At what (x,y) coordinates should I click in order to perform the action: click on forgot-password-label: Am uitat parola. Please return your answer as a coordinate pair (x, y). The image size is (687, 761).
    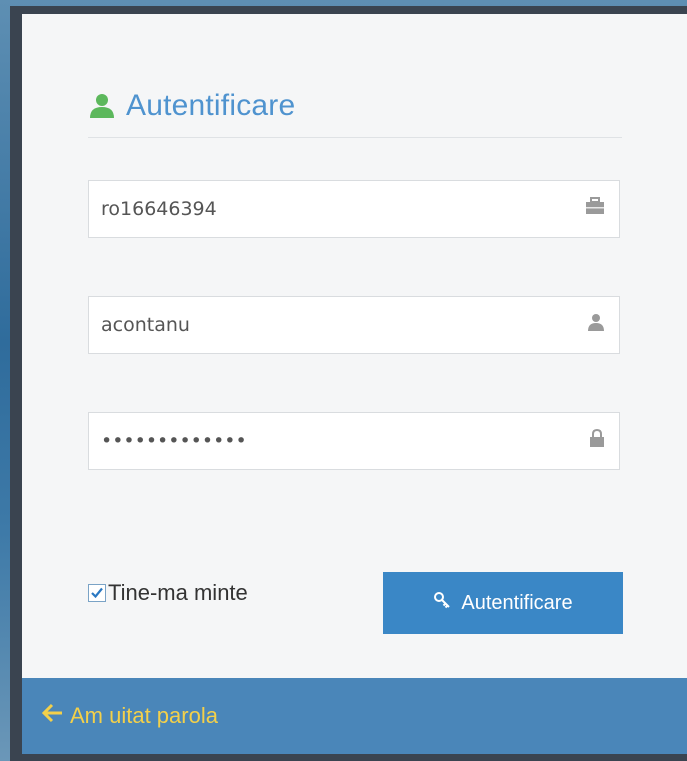
    Looking at the image, I should click on (144, 715).